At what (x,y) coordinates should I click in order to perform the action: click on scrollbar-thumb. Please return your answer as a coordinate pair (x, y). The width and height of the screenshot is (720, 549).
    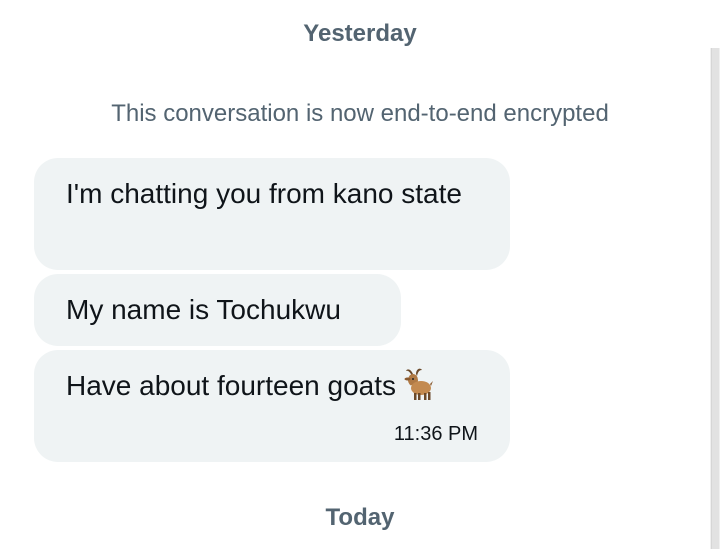
    Looking at the image, I should click on (715, 298).